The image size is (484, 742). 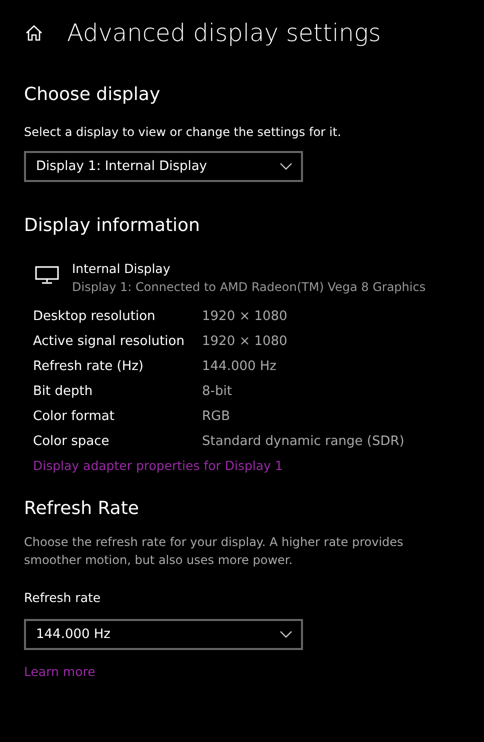 What do you see at coordinates (217, 391) in the screenshot?
I see `info-value: 8-bit` at bounding box center [217, 391].